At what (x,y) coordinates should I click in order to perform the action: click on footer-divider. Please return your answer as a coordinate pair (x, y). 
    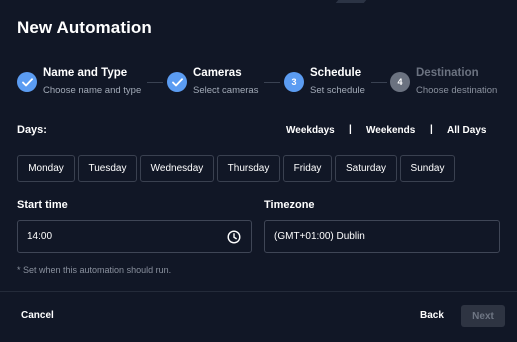
    Looking at the image, I should click on (258, 291).